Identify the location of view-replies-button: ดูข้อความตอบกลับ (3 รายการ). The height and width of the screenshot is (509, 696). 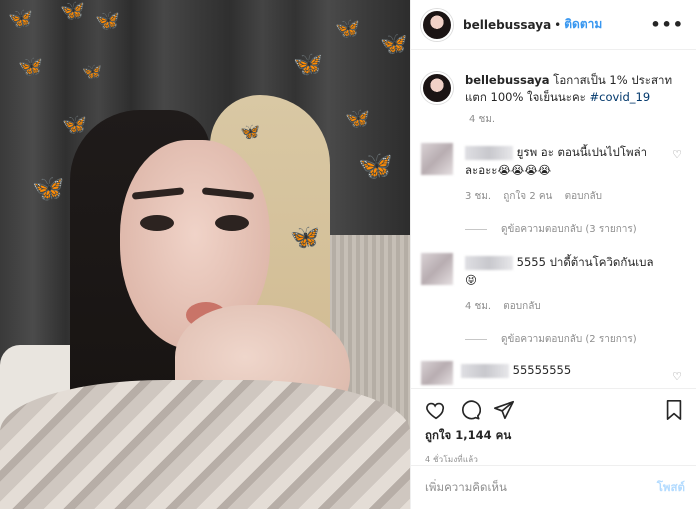
(580, 229).